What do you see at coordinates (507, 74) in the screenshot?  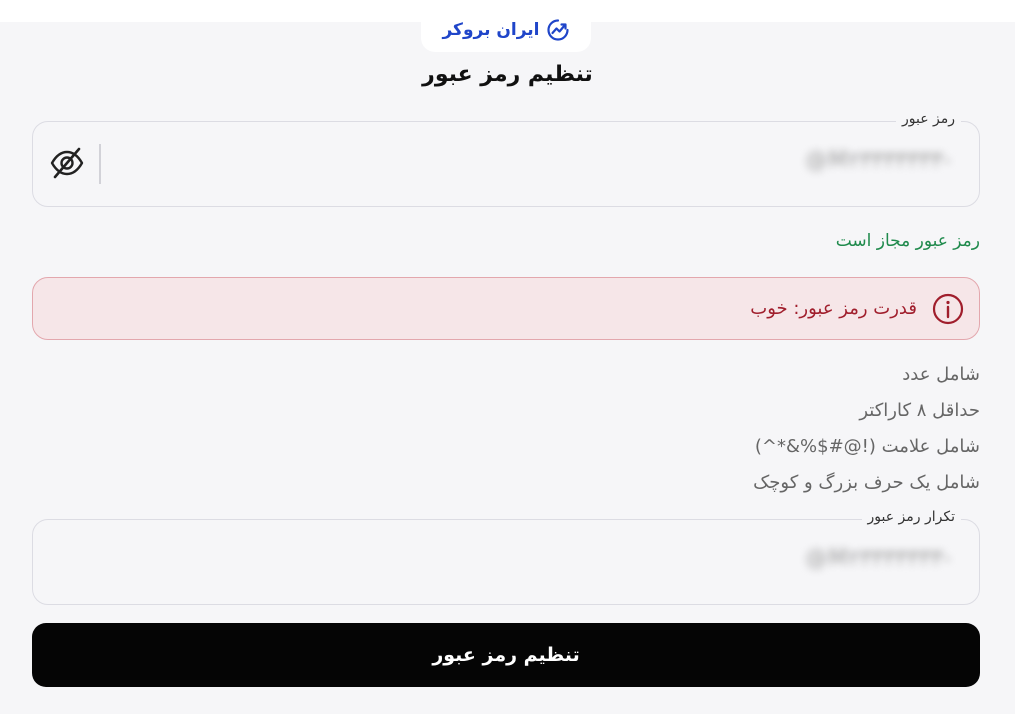 I see `page-title: تنظیم رمز عبور` at bounding box center [507, 74].